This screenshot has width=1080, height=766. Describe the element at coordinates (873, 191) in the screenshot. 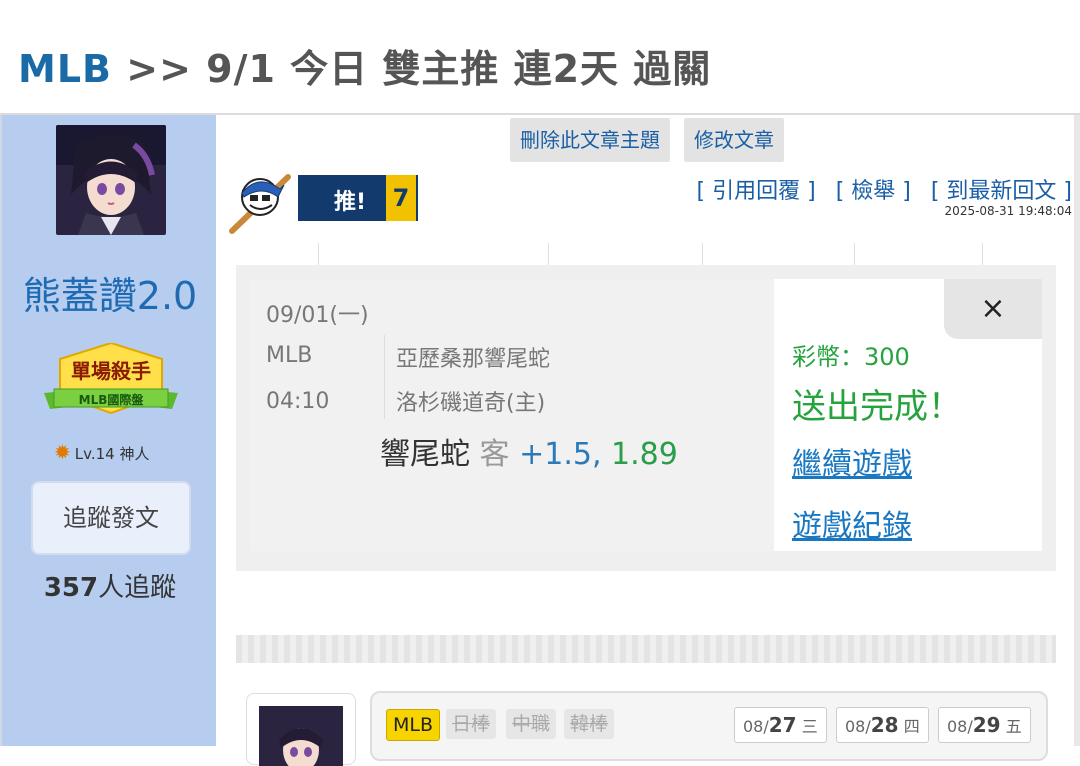

I see `report-link: [ 檢舉 ]` at that location.